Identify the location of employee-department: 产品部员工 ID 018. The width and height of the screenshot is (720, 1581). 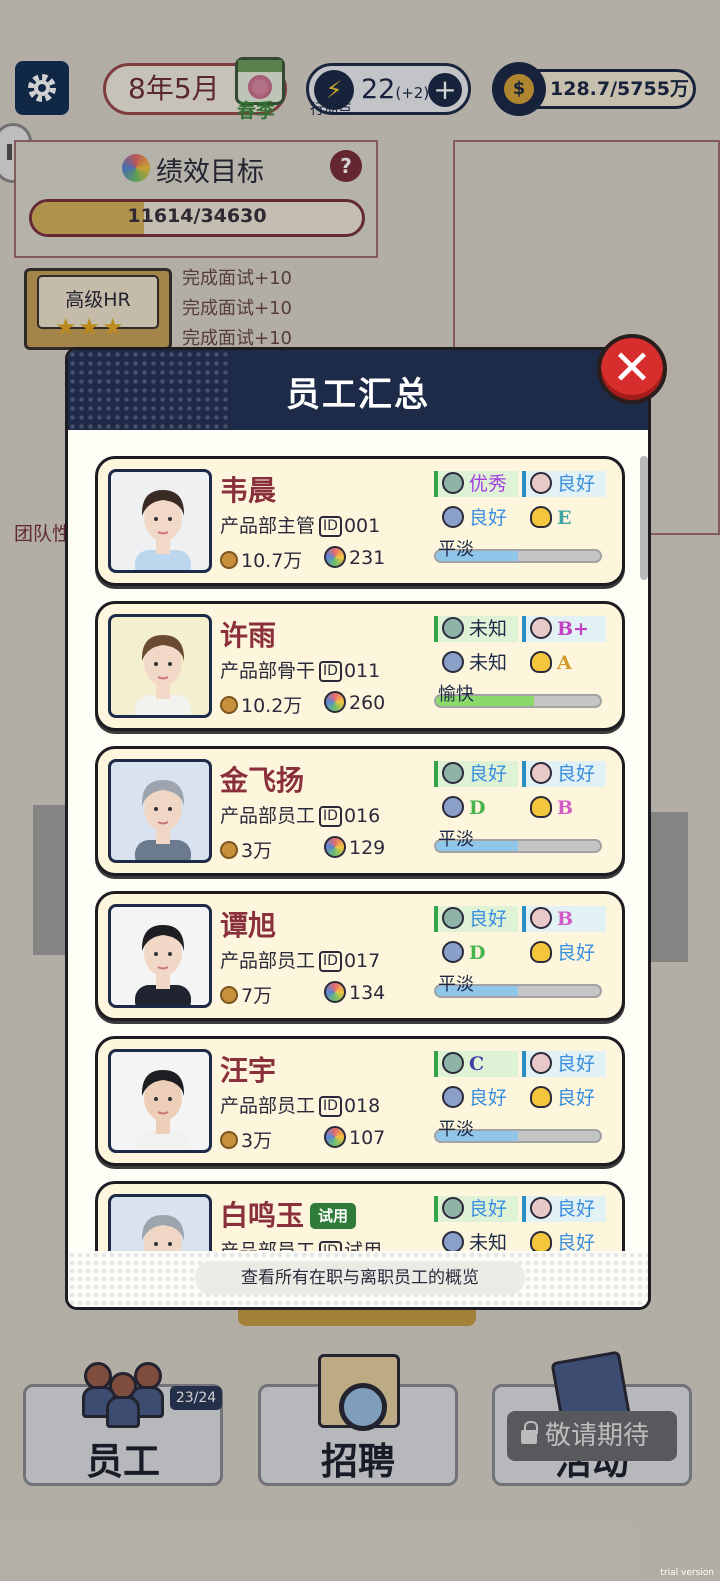
(300, 1106).